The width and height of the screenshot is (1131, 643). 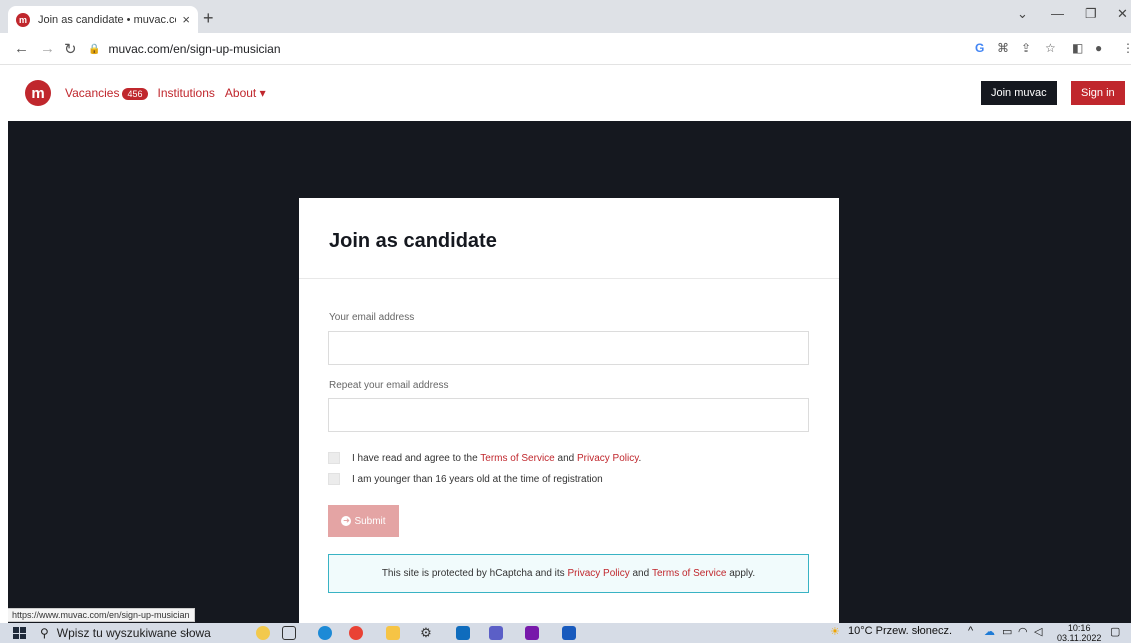 I want to click on minimize-icon: —, so click(x=1057, y=13).